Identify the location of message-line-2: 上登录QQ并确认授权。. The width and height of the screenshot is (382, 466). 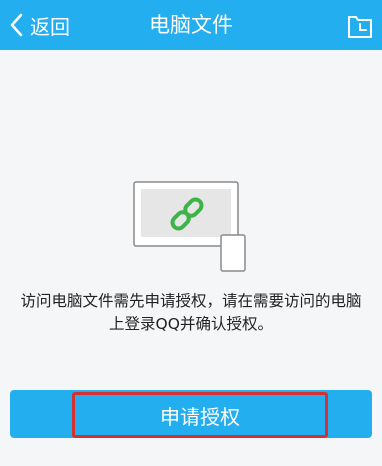
(191, 324).